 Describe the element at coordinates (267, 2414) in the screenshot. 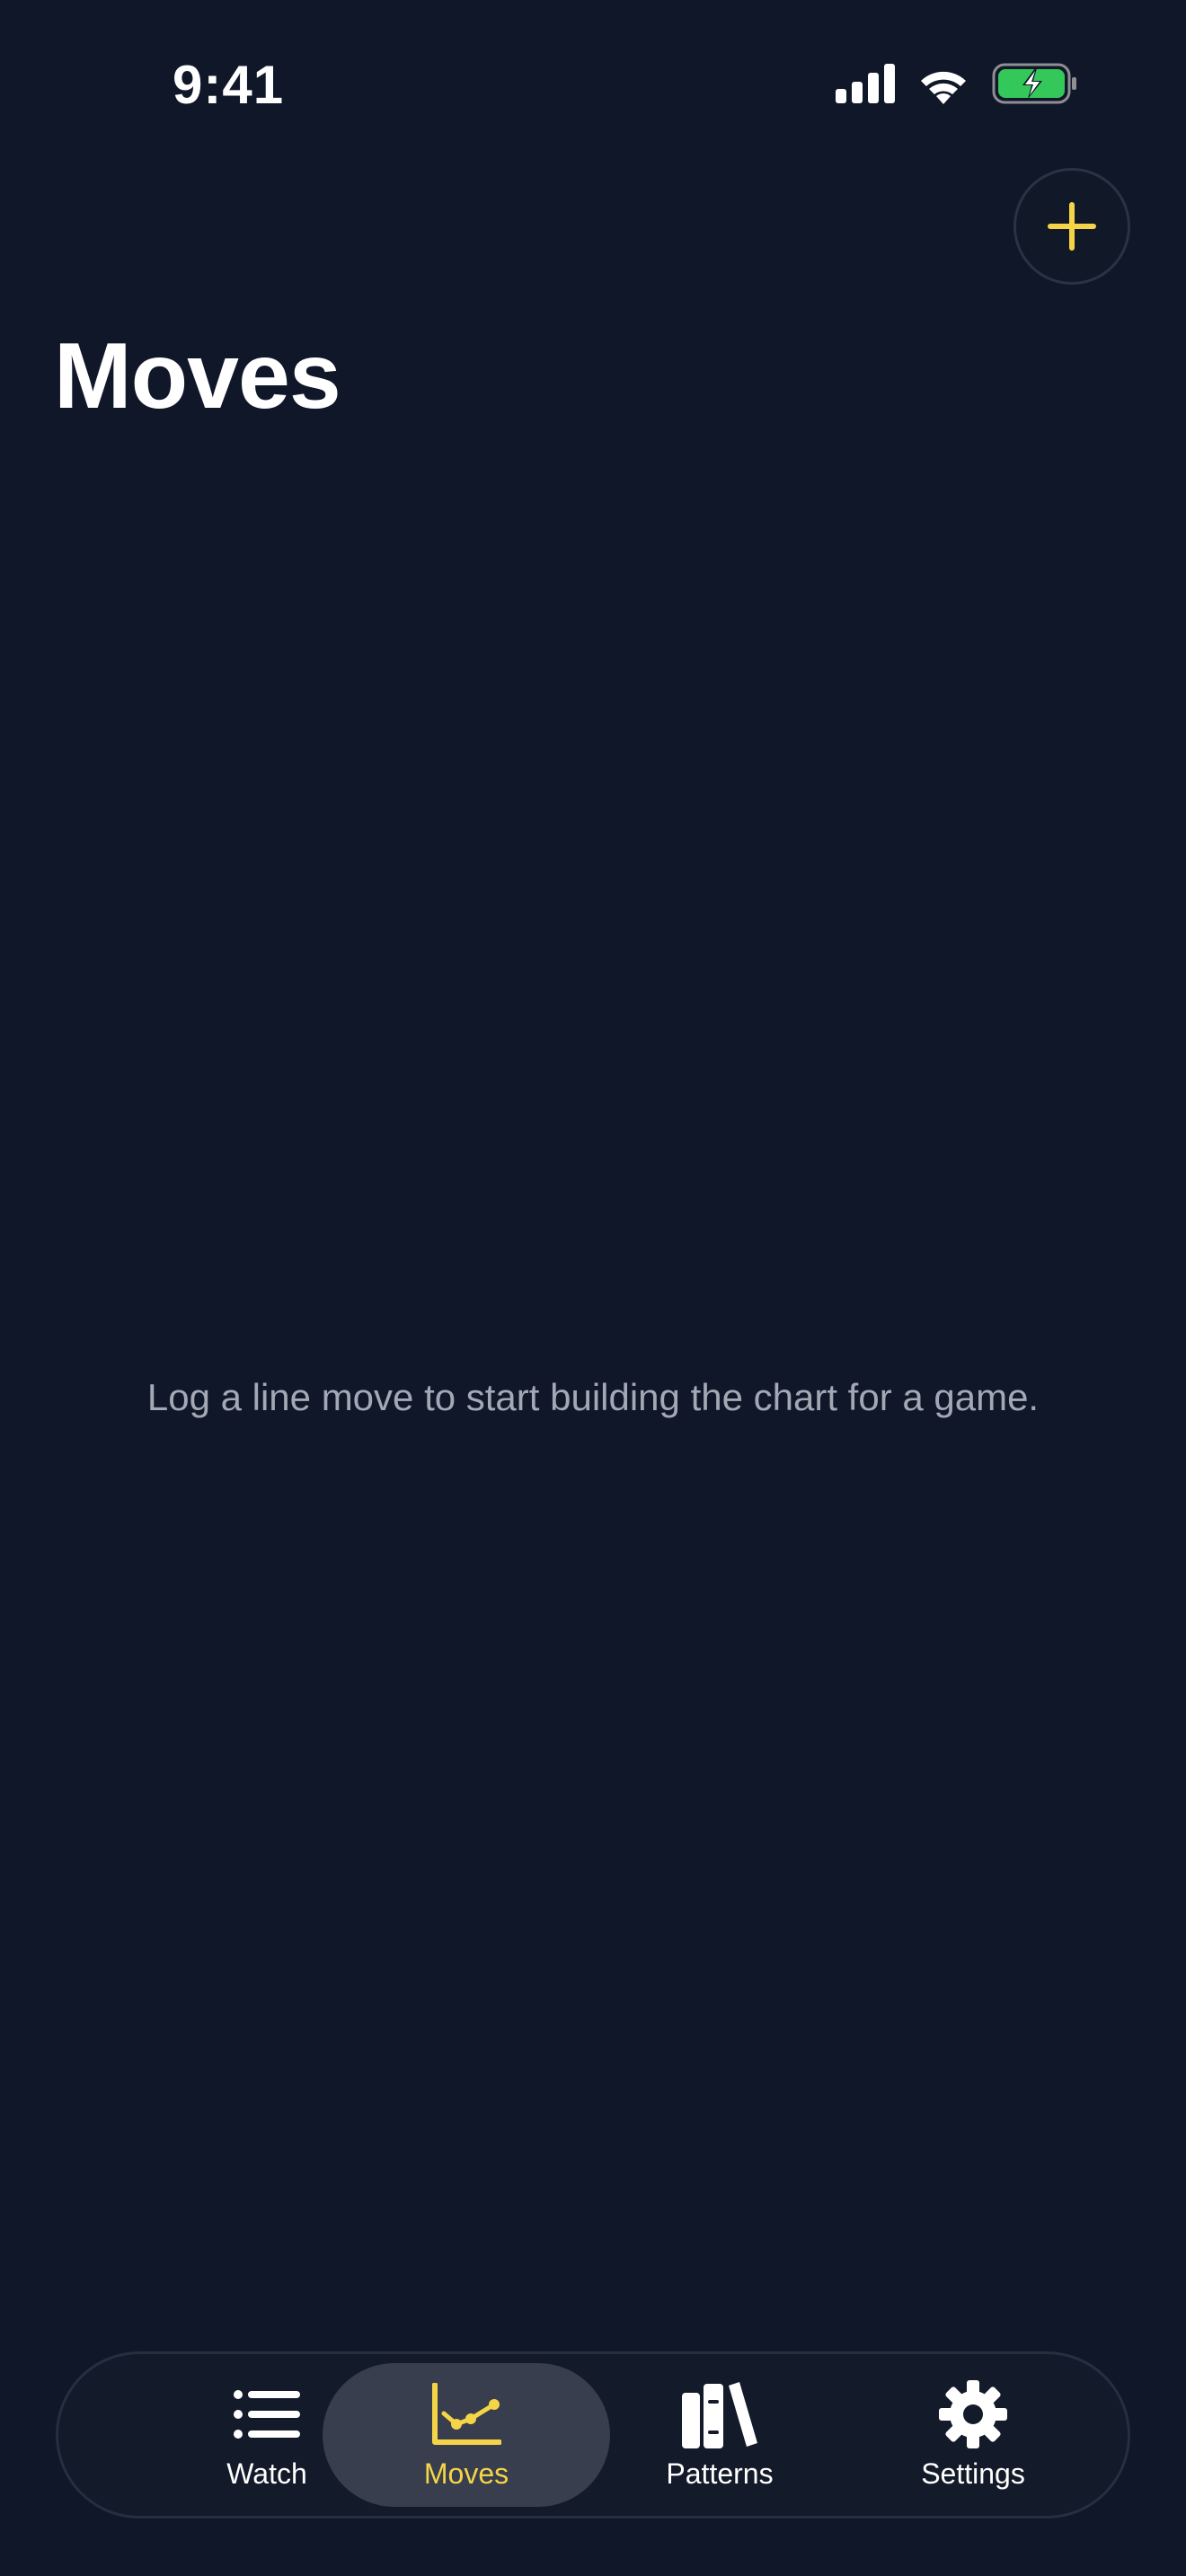

I see `list-icon` at that location.